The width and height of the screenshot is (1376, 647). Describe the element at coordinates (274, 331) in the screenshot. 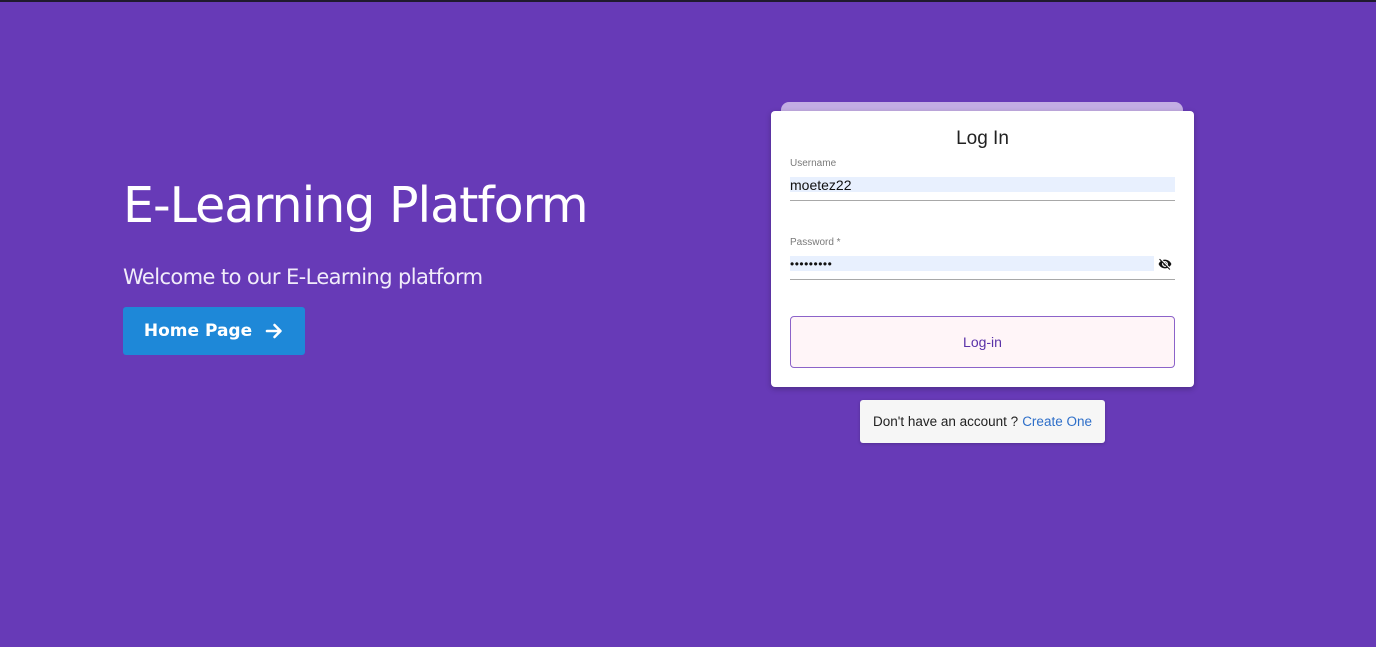

I see `arrow-right-icon` at that location.